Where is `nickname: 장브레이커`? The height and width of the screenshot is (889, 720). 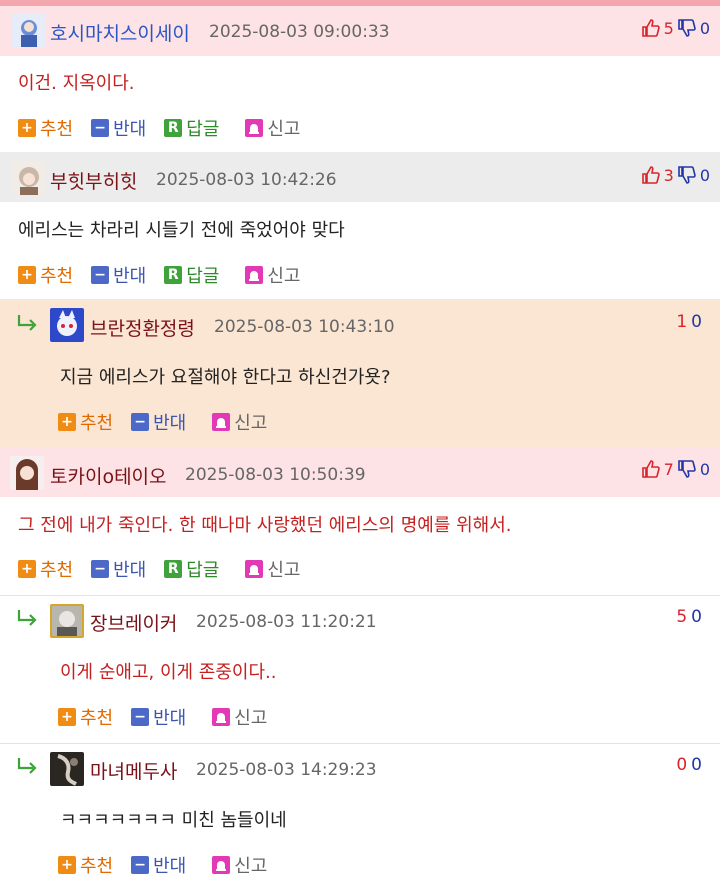 nickname: 장브레이커 is located at coordinates (133, 622).